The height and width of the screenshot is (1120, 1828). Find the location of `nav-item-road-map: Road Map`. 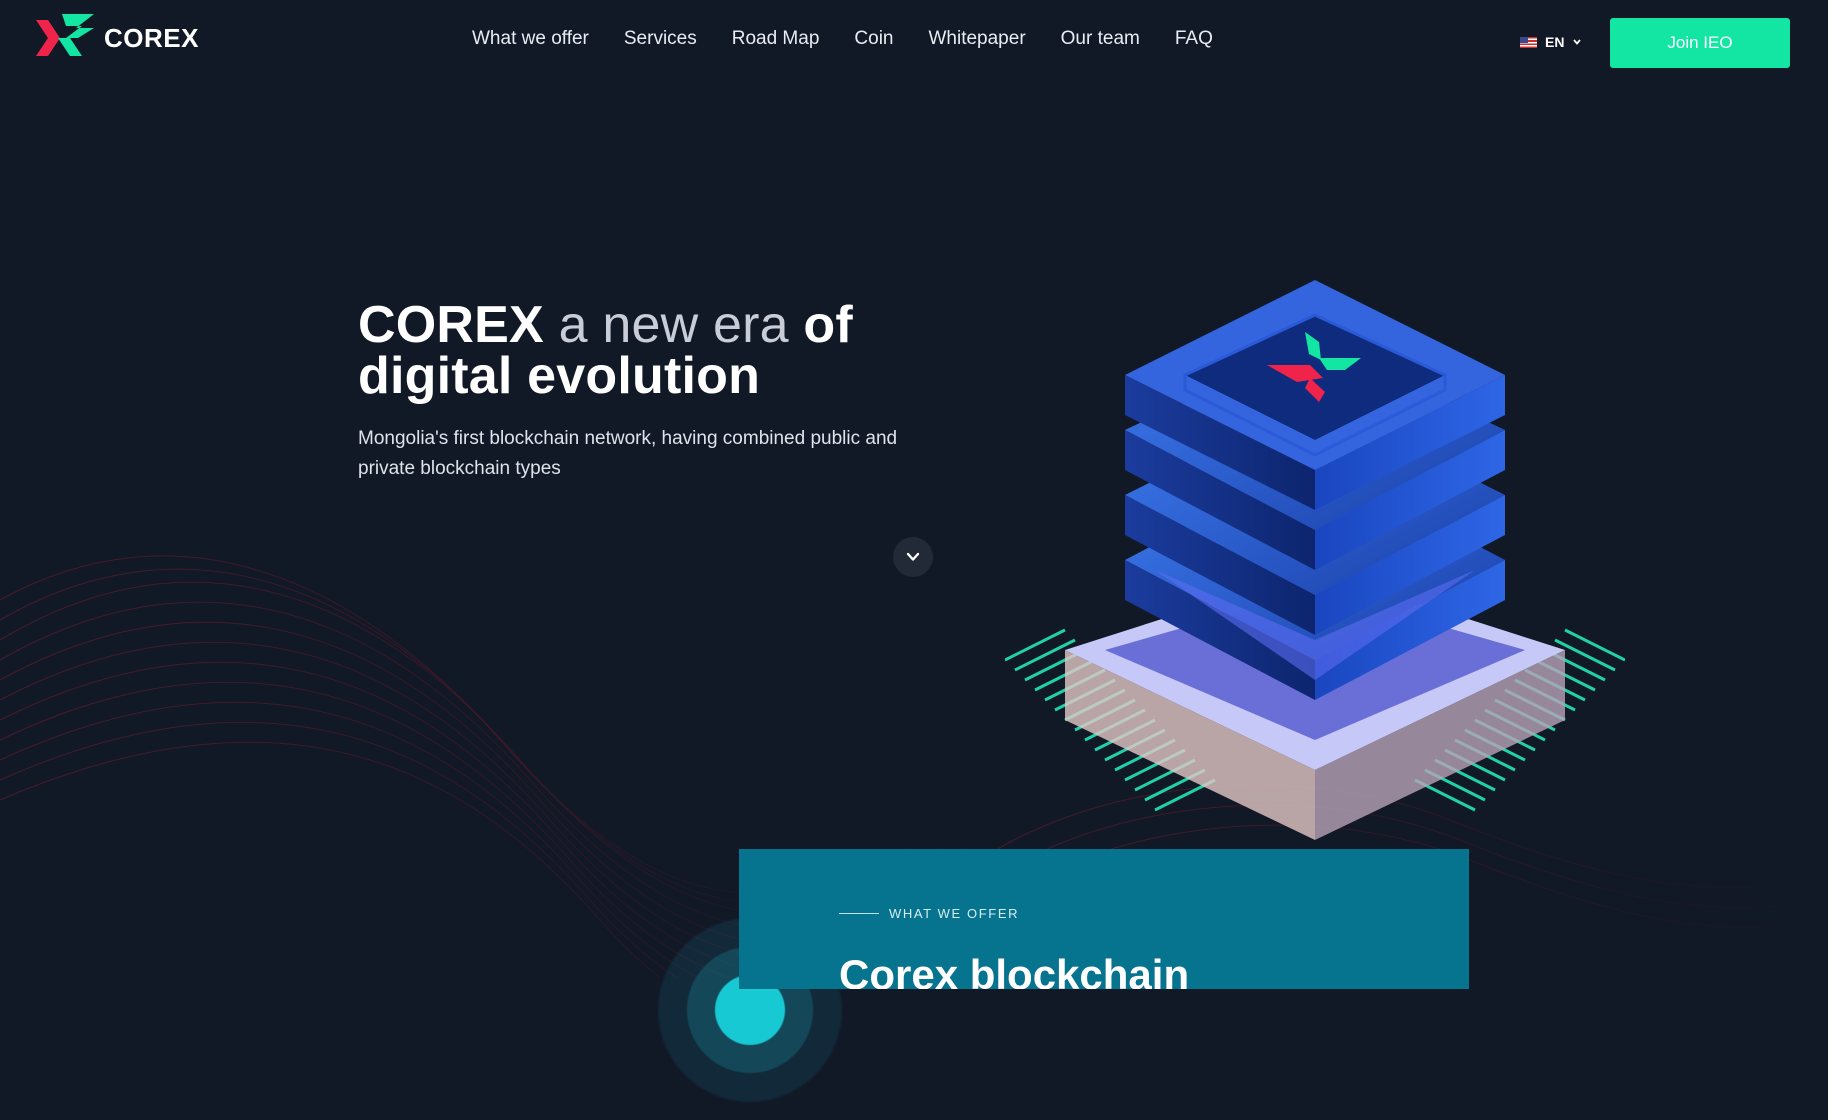

nav-item-road-map: Road Map is located at coordinates (776, 39).